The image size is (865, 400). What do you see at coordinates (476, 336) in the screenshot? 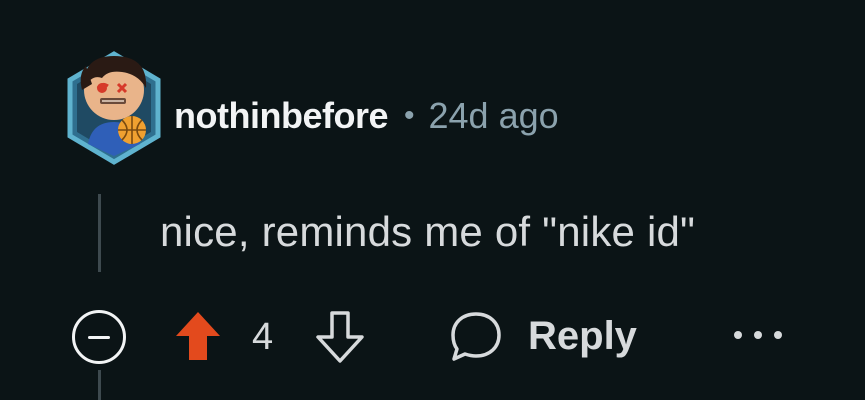
I see `speech-bubble-icon` at bounding box center [476, 336].